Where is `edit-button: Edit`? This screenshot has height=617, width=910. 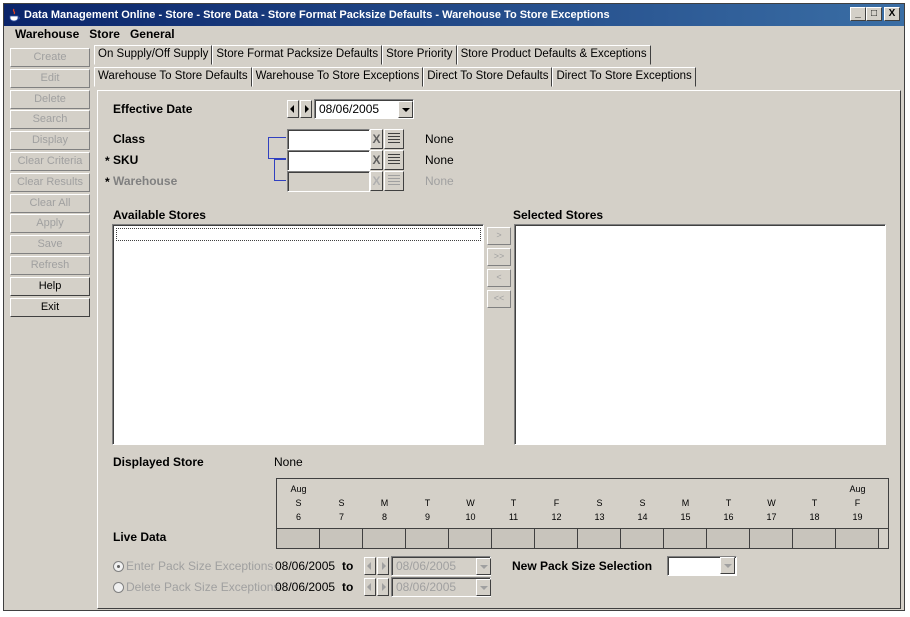 edit-button: Edit is located at coordinates (50, 78).